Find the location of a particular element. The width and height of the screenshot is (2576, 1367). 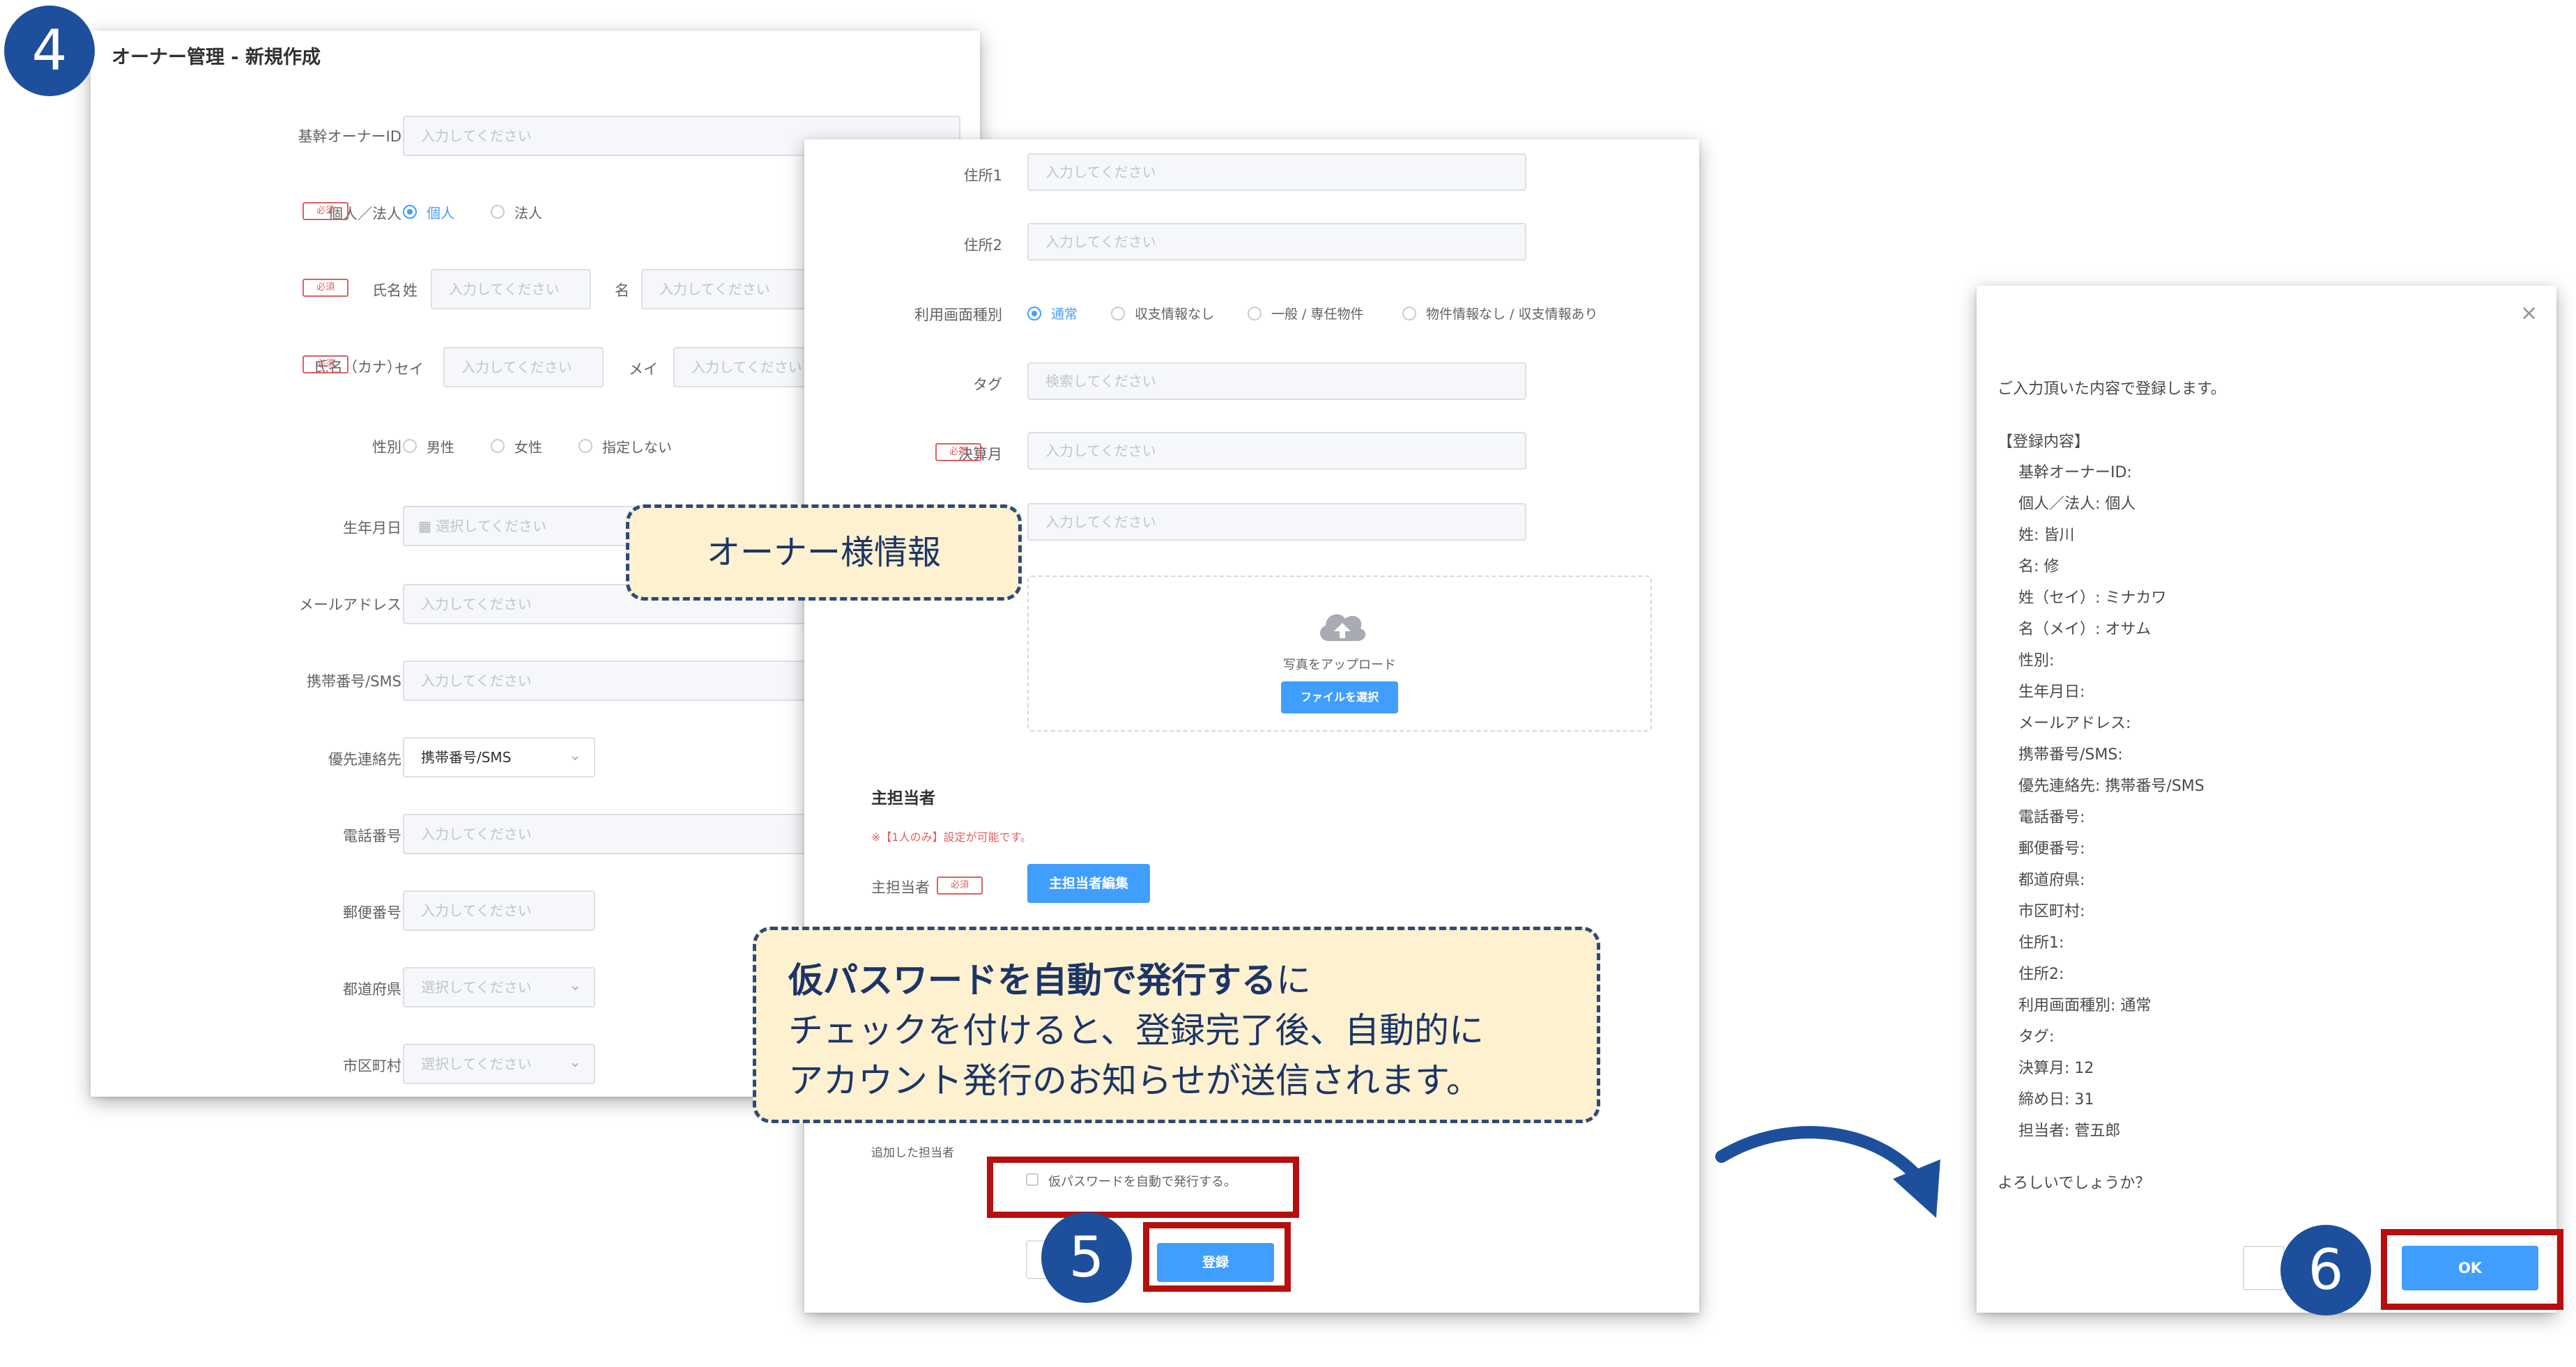

radio-unspecified-label: 指定しない is located at coordinates (637, 446).